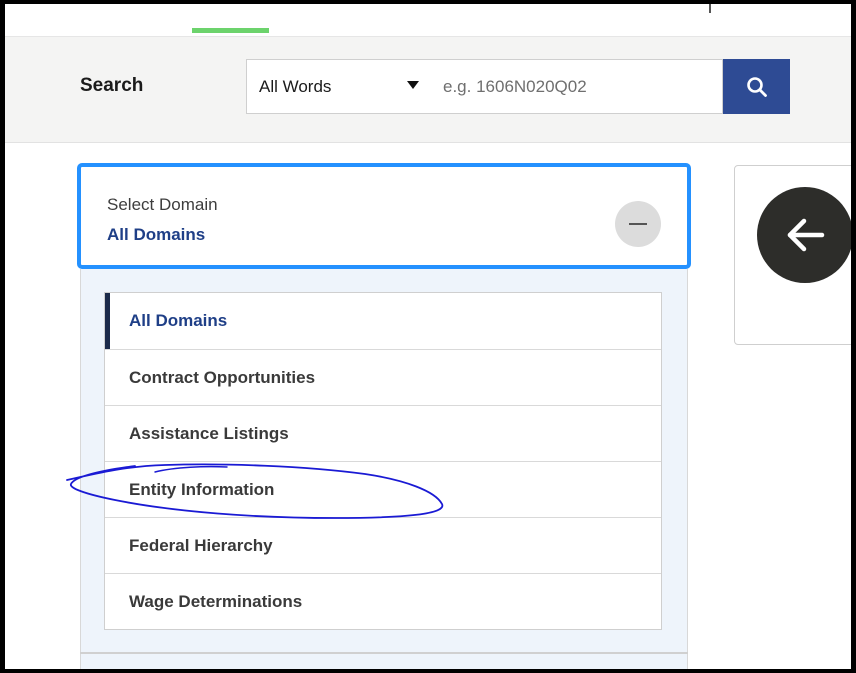  What do you see at coordinates (428, 20) in the screenshot?
I see `top-navigation-bar` at bounding box center [428, 20].